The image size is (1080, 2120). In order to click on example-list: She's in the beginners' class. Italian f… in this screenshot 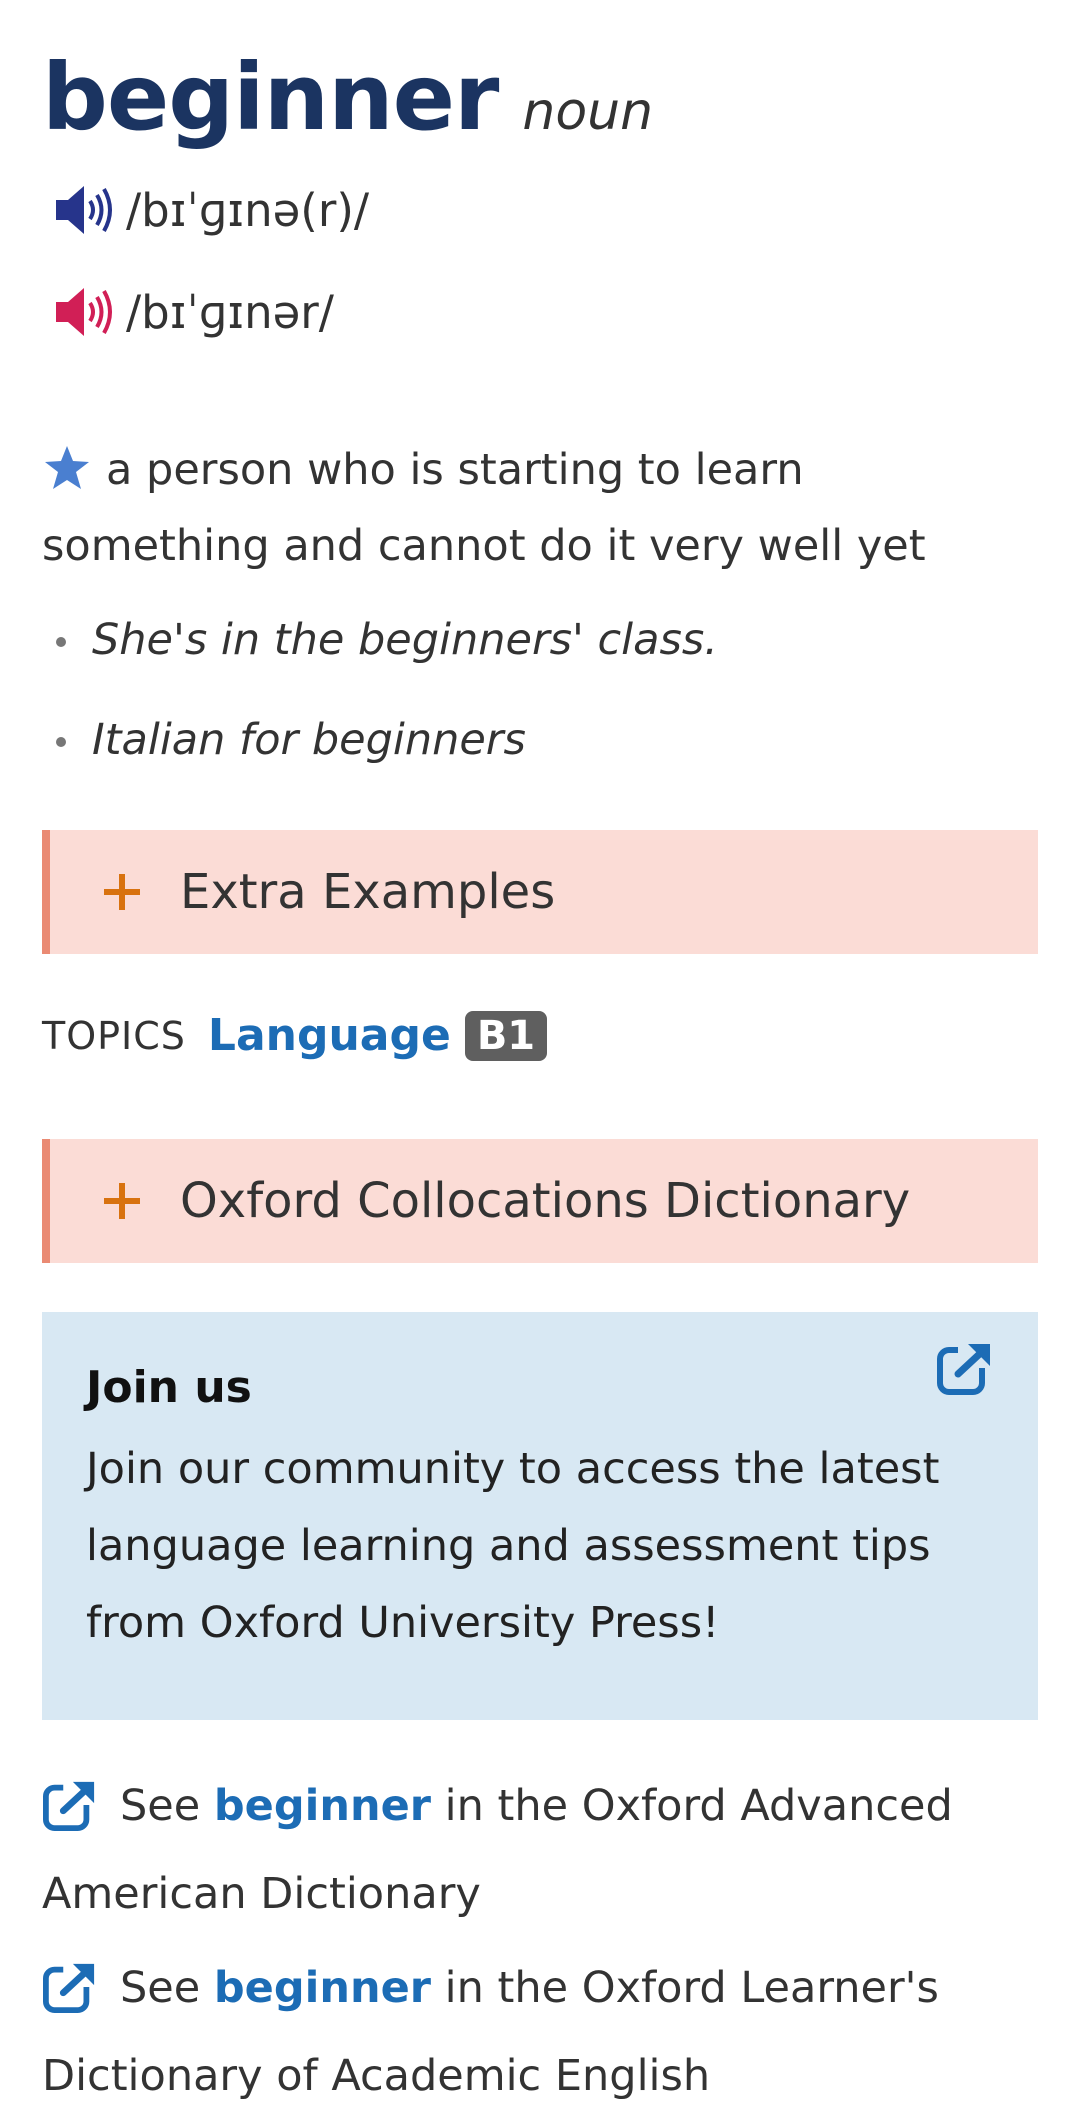, I will do `click(542, 700)`.